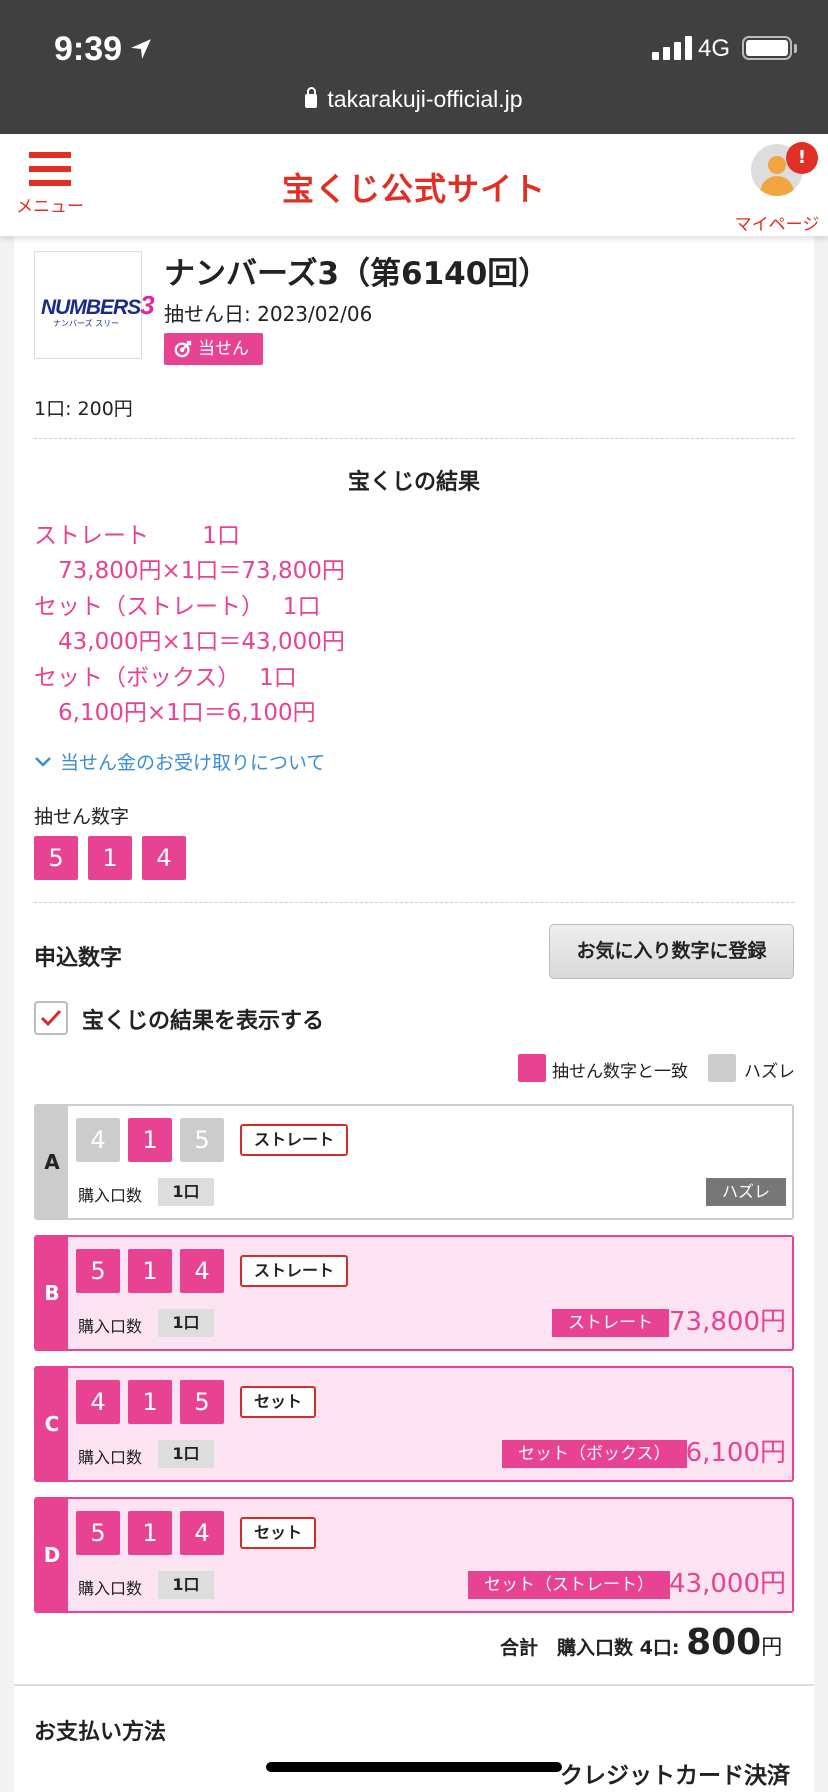  Describe the element at coordinates (414, 1424) in the screenshot. I see `ticket-row-c: C 4 1 5 セット 購入口数 1口 セット（ボックス） 6,100円` at that location.